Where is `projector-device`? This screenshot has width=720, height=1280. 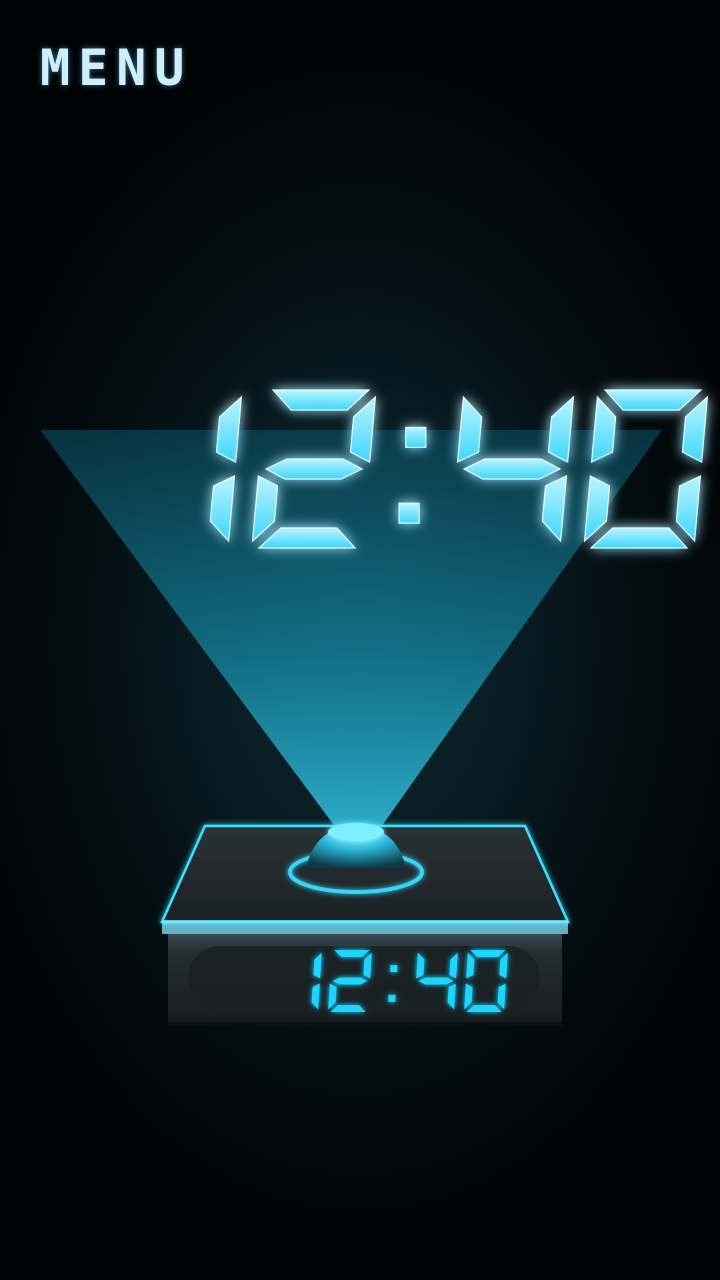
projector-device is located at coordinates (365, 924).